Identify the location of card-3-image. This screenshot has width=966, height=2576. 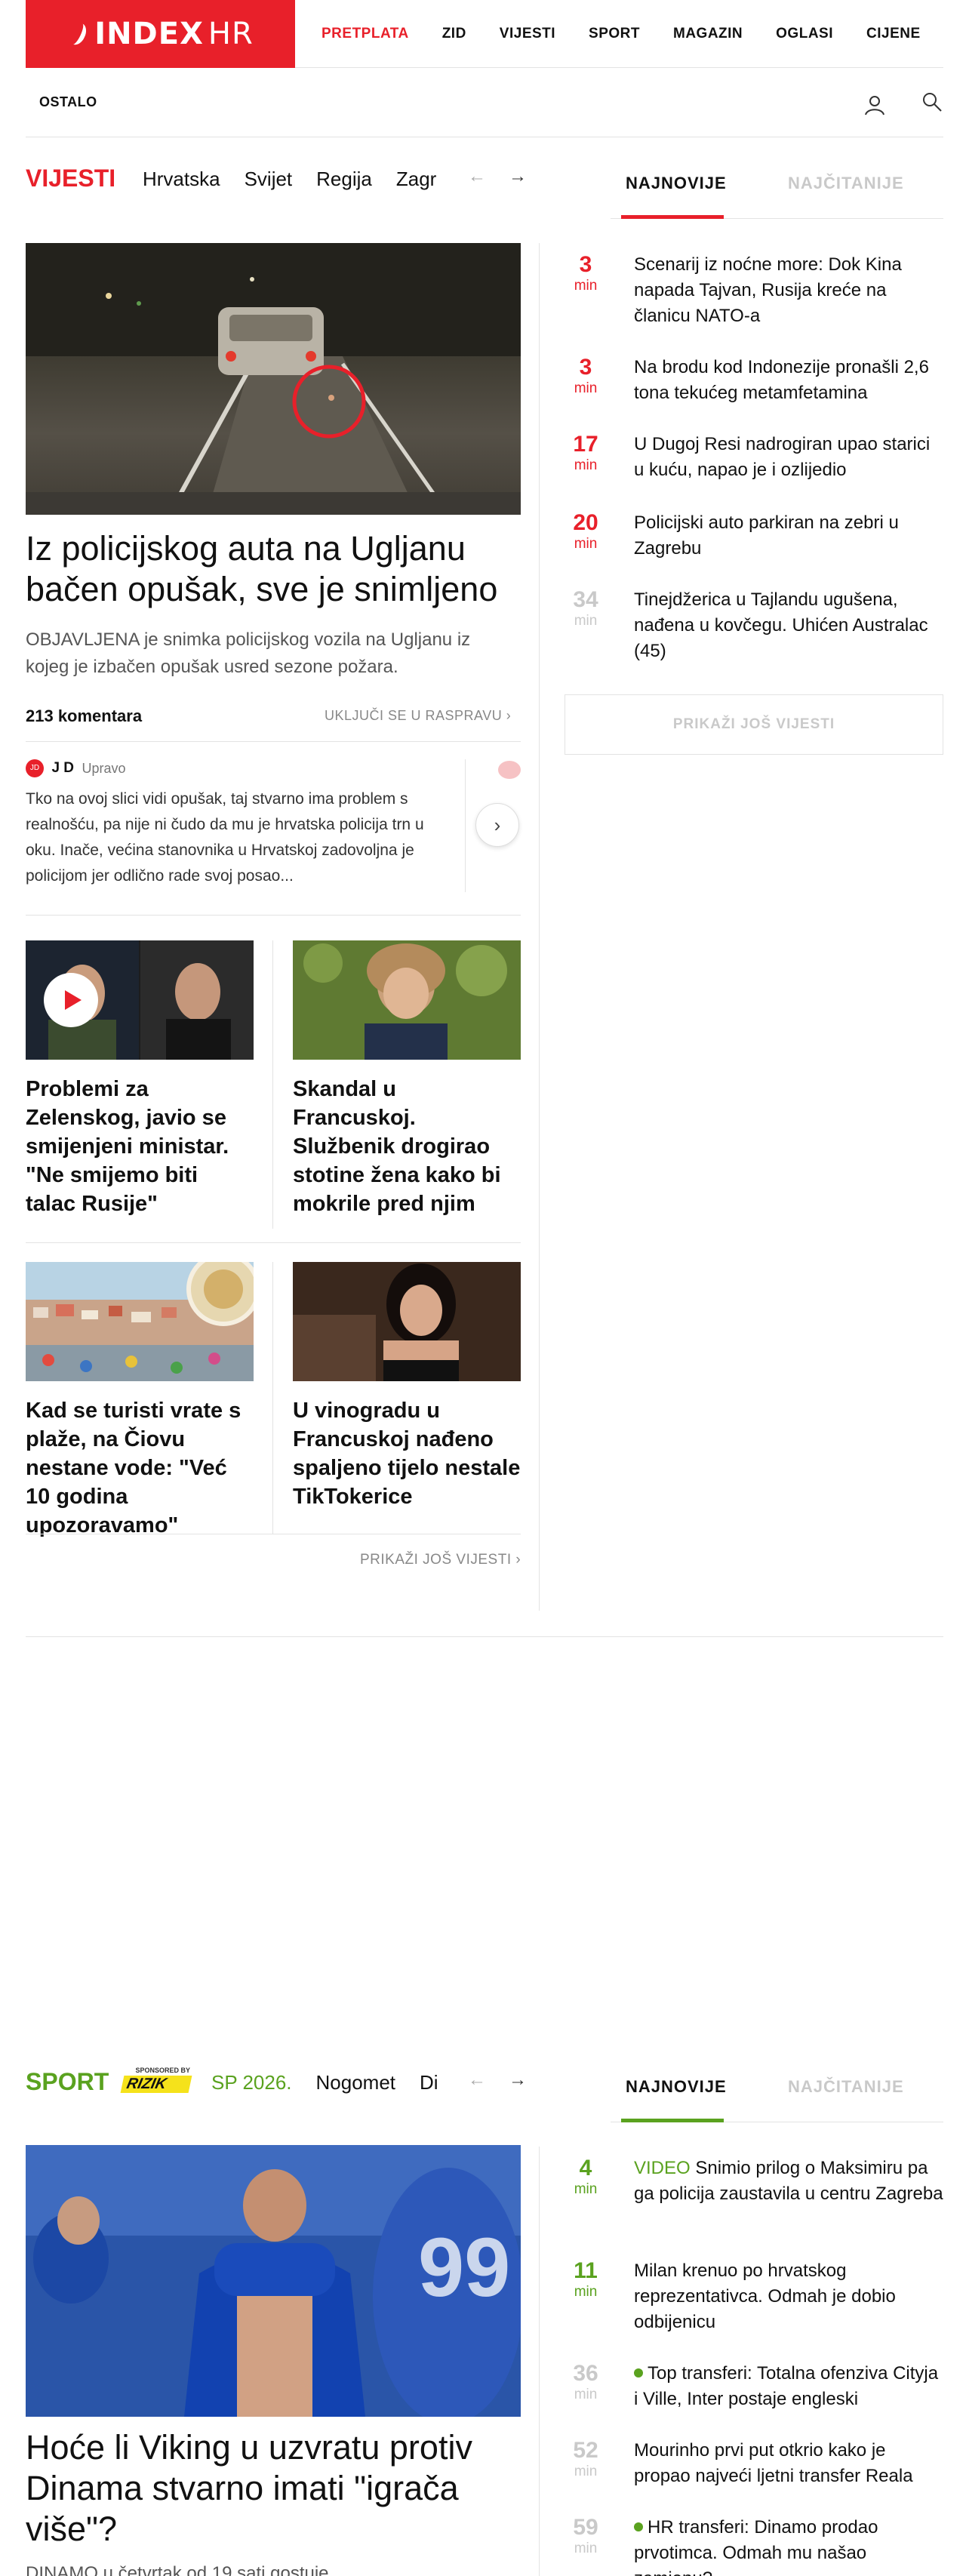
(140, 1321).